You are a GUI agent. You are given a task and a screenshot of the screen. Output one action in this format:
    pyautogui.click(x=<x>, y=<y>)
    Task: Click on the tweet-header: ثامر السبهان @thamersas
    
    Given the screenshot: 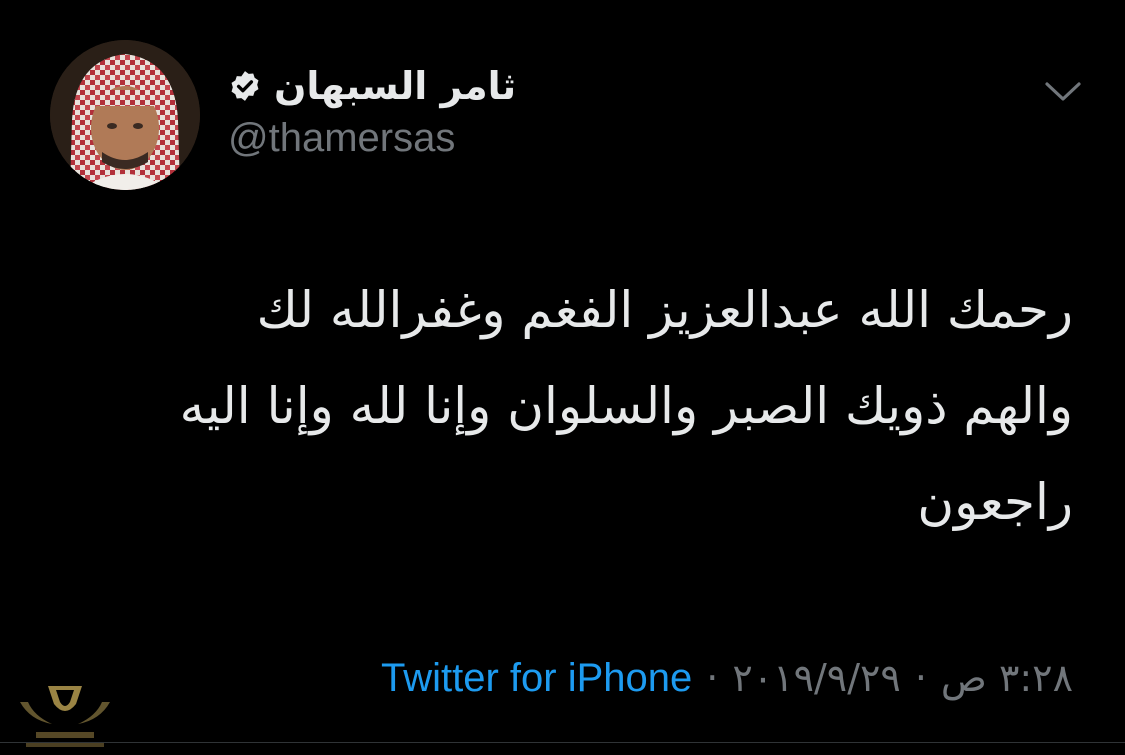 What is the action you would take?
    pyautogui.click(x=488, y=109)
    